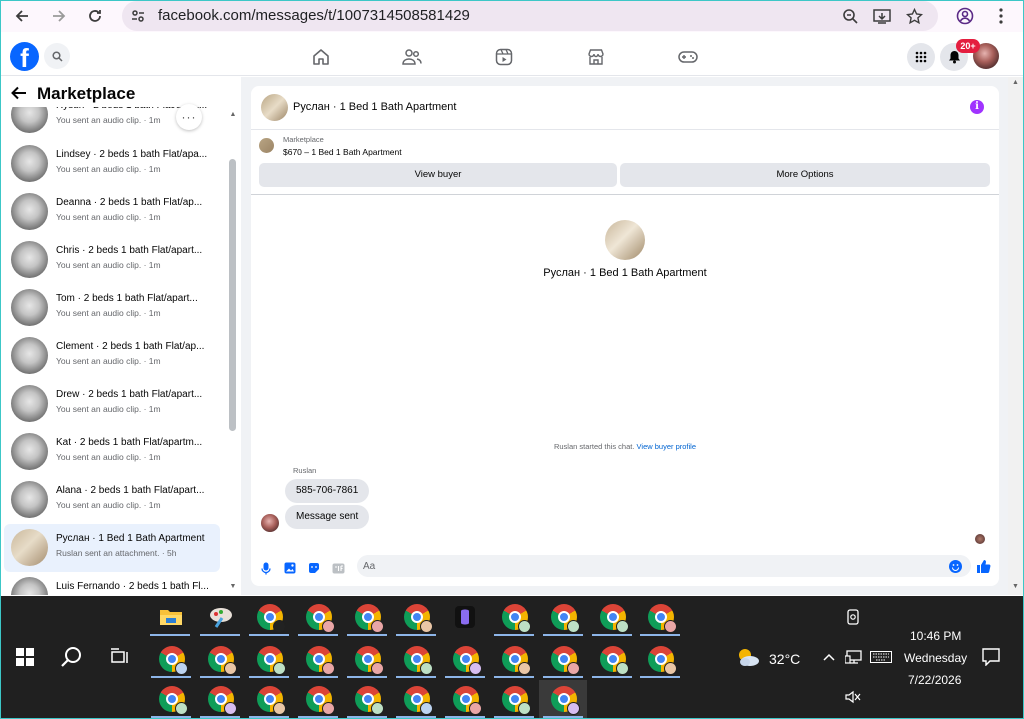  Describe the element at coordinates (327, 517) in the screenshot. I see `message-bubble: Message sent` at that location.